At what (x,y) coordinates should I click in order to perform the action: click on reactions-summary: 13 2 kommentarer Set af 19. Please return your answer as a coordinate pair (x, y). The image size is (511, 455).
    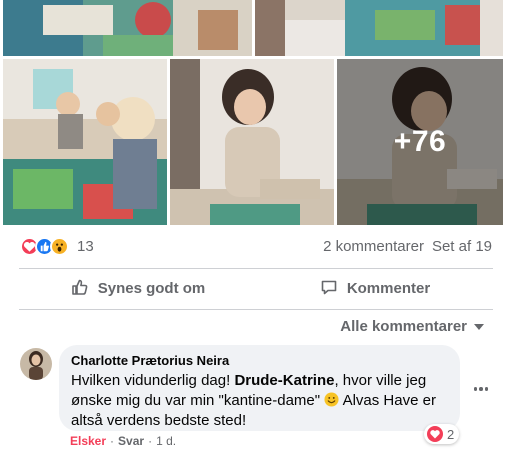
    Looking at the image, I should click on (256, 246).